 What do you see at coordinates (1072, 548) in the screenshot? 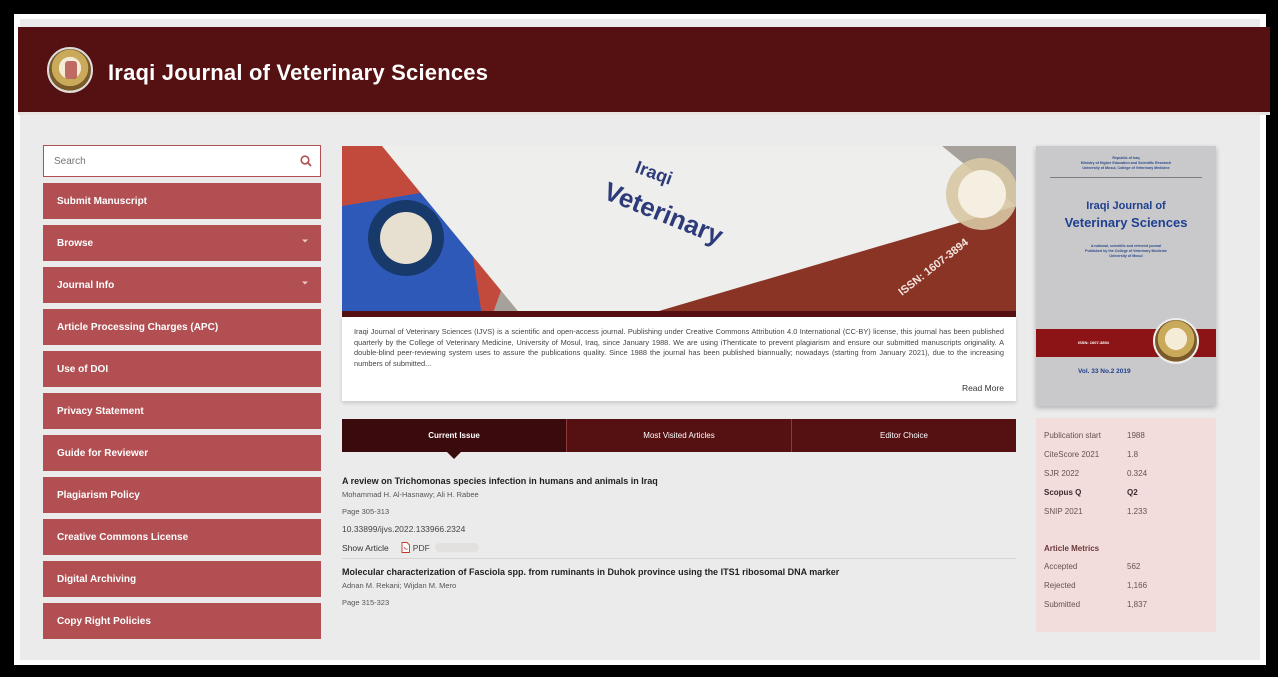
I see `article-metrics-title: Article Metrics` at bounding box center [1072, 548].